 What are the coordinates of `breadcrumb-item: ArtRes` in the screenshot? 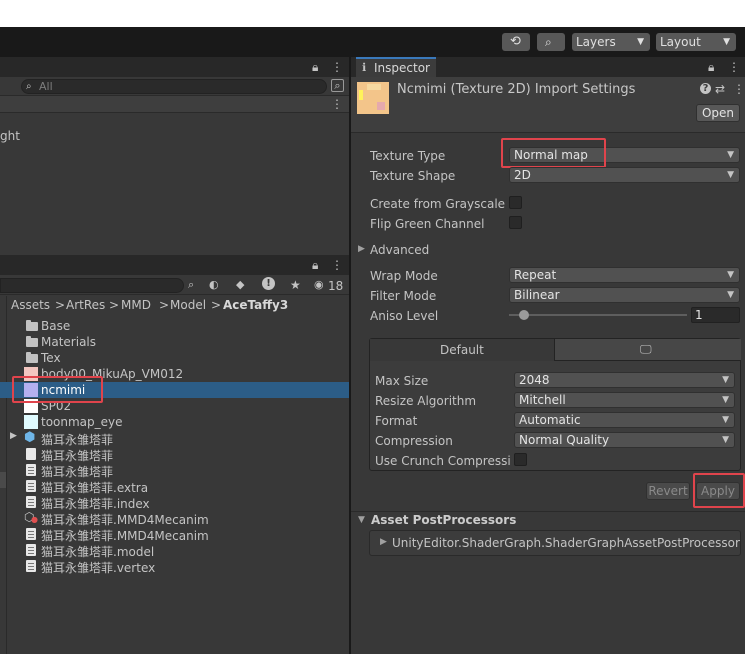 It's located at (85, 305).